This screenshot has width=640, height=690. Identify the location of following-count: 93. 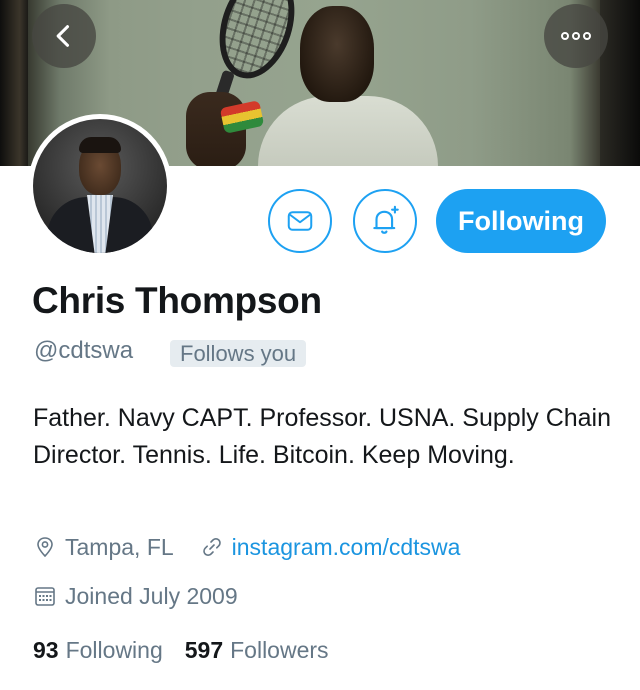
(46, 650).